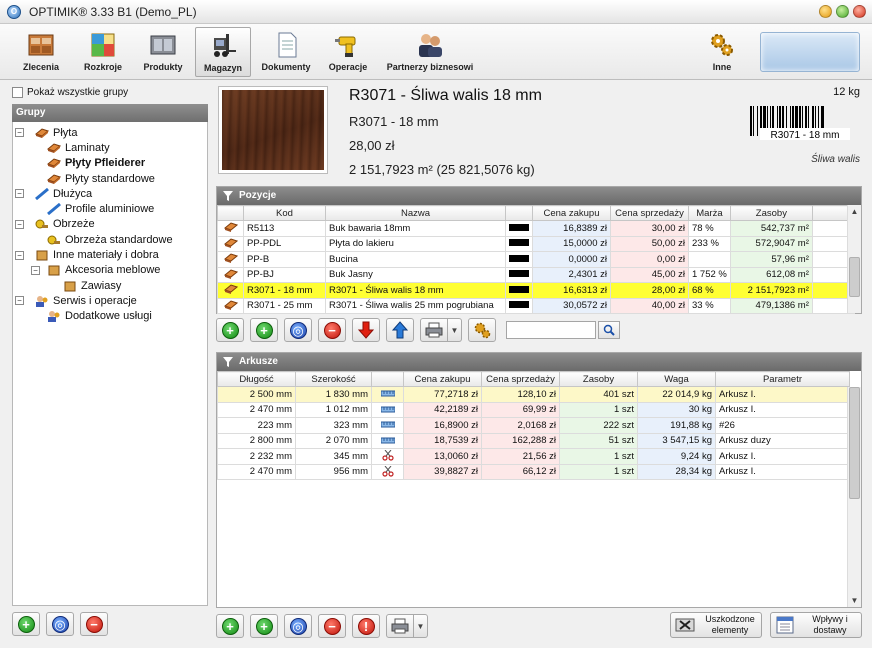  Describe the element at coordinates (110, 300) in the screenshot. I see `tree-item: − Serwis i operacje` at that location.